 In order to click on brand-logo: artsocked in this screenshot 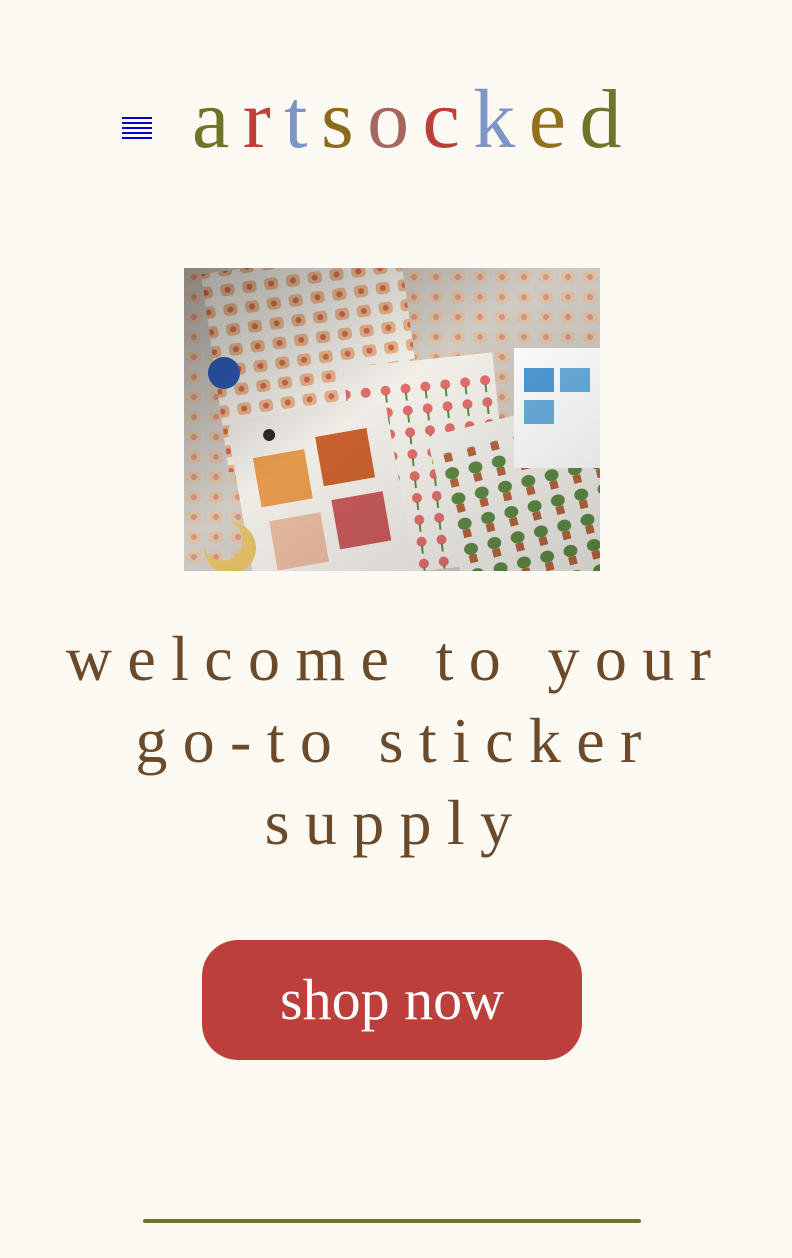, I will do `click(413, 120)`.